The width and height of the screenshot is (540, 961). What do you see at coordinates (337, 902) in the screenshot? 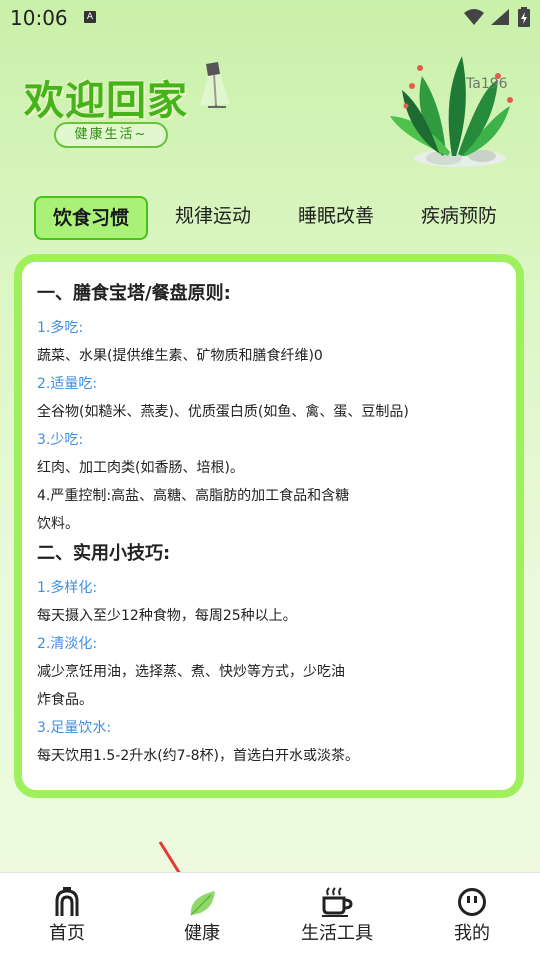
I see `coffee-cup-icon` at bounding box center [337, 902].